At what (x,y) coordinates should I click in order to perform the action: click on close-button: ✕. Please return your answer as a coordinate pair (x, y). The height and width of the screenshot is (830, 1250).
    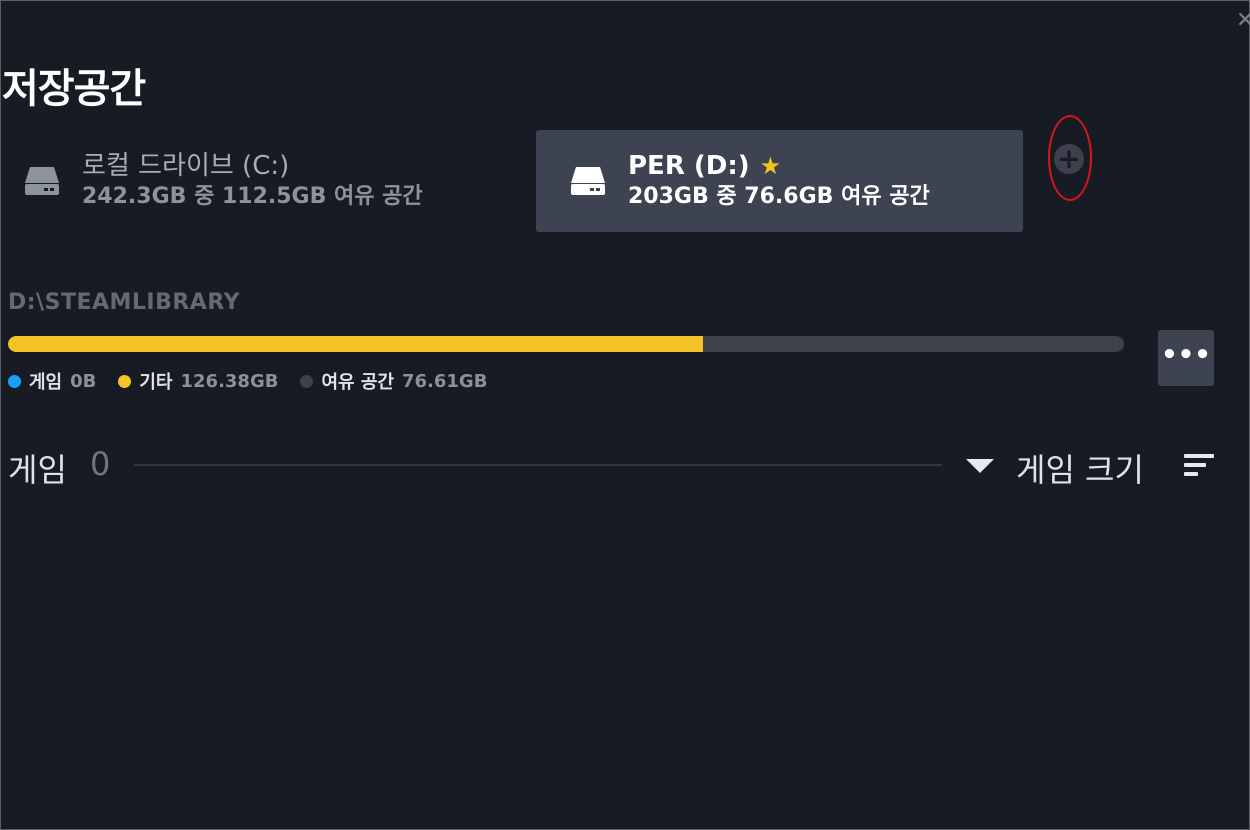
    Looking at the image, I should click on (1243, 21).